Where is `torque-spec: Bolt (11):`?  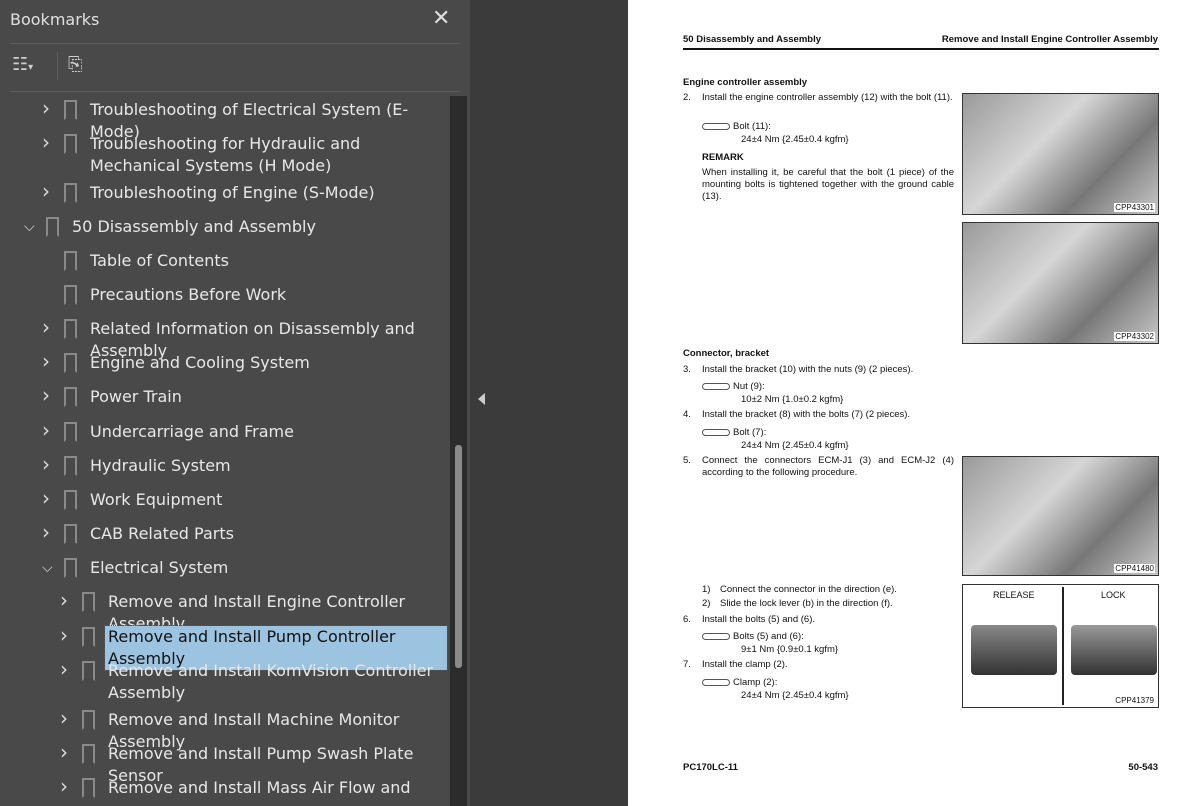 torque-spec: Bolt (11): is located at coordinates (736, 127).